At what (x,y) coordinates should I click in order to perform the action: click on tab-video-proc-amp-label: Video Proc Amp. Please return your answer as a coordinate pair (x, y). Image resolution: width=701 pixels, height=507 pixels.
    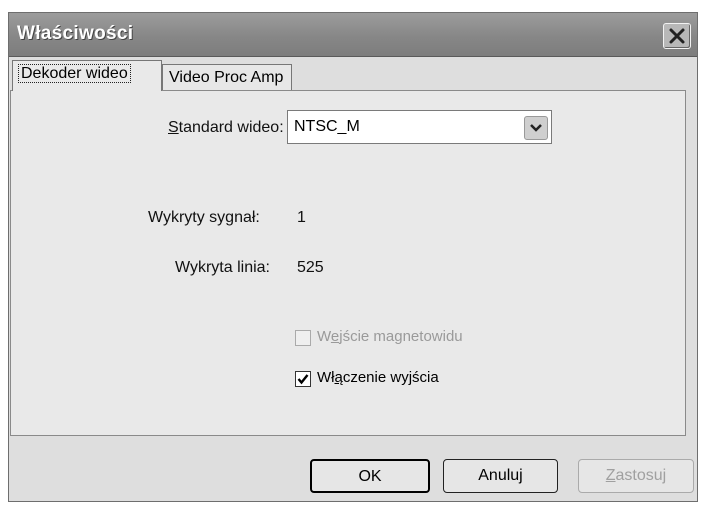
    Looking at the image, I should click on (226, 77).